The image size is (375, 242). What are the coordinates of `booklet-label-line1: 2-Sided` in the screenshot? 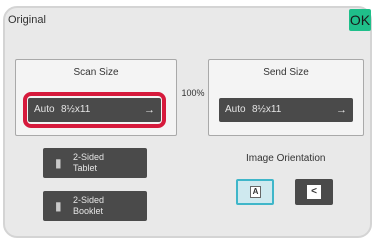 It's located at (89, 200).